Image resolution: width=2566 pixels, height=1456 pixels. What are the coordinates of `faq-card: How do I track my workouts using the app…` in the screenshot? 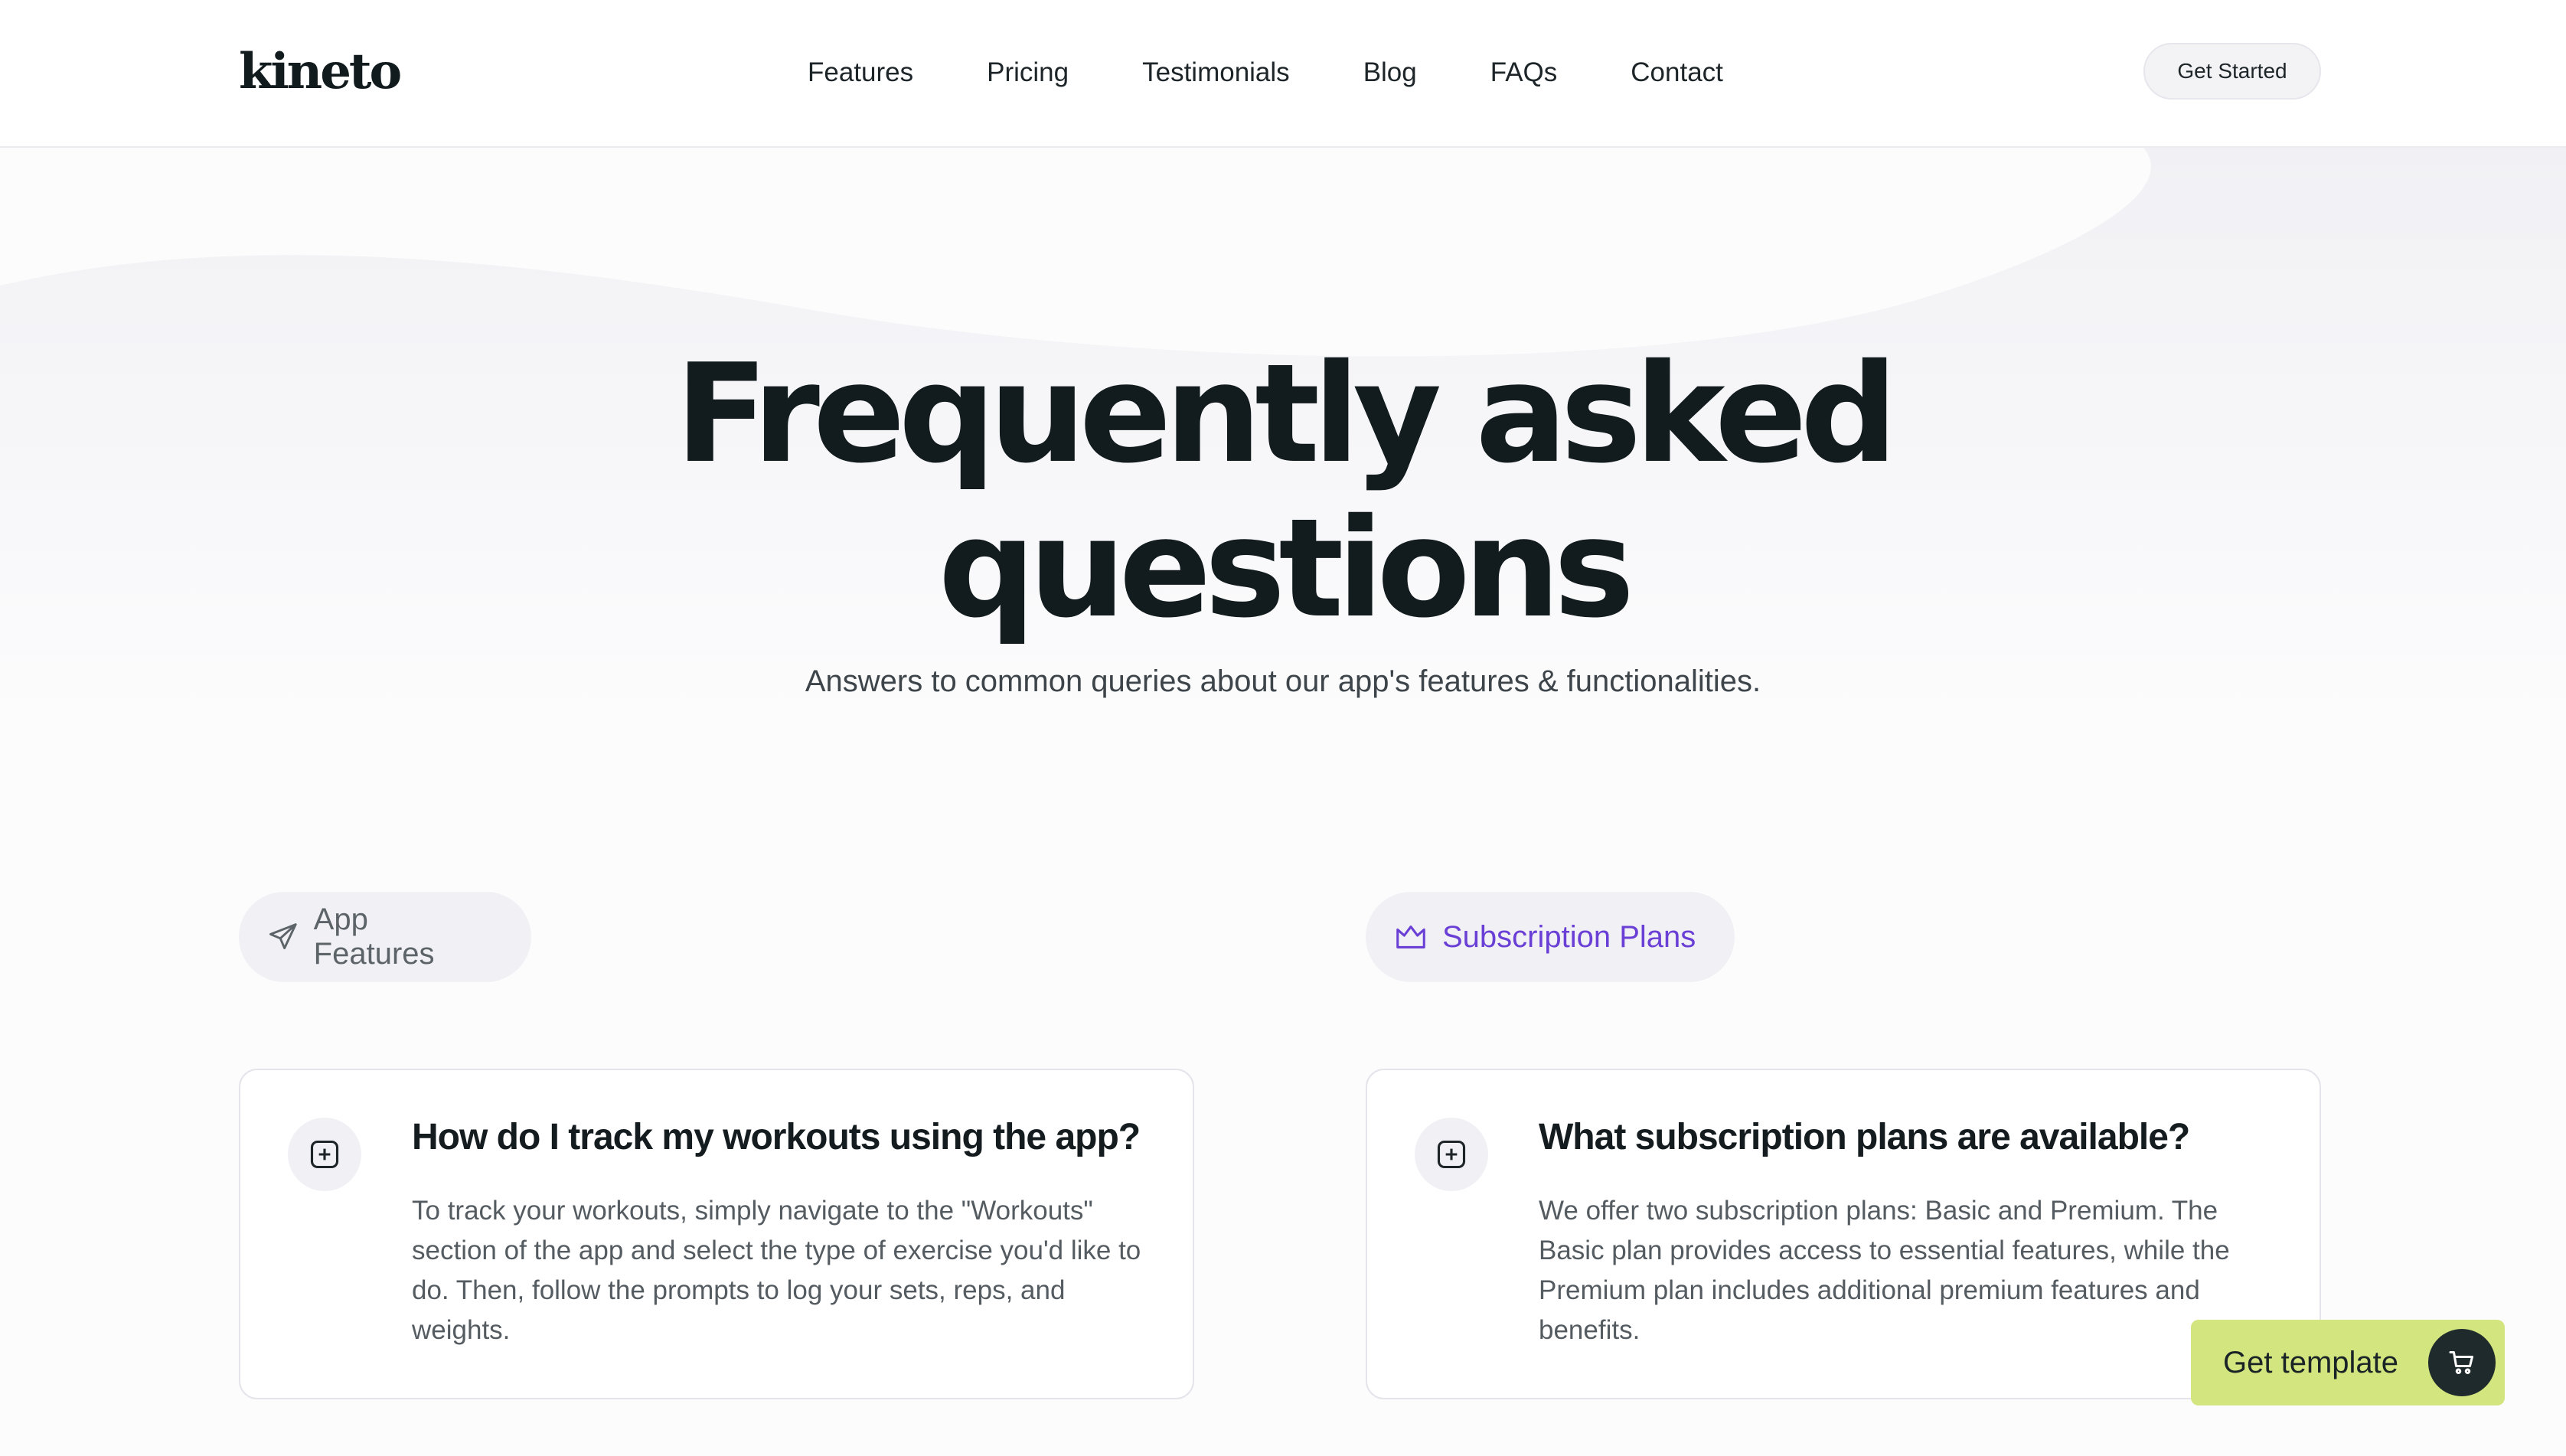 It's located at (717, 1234).